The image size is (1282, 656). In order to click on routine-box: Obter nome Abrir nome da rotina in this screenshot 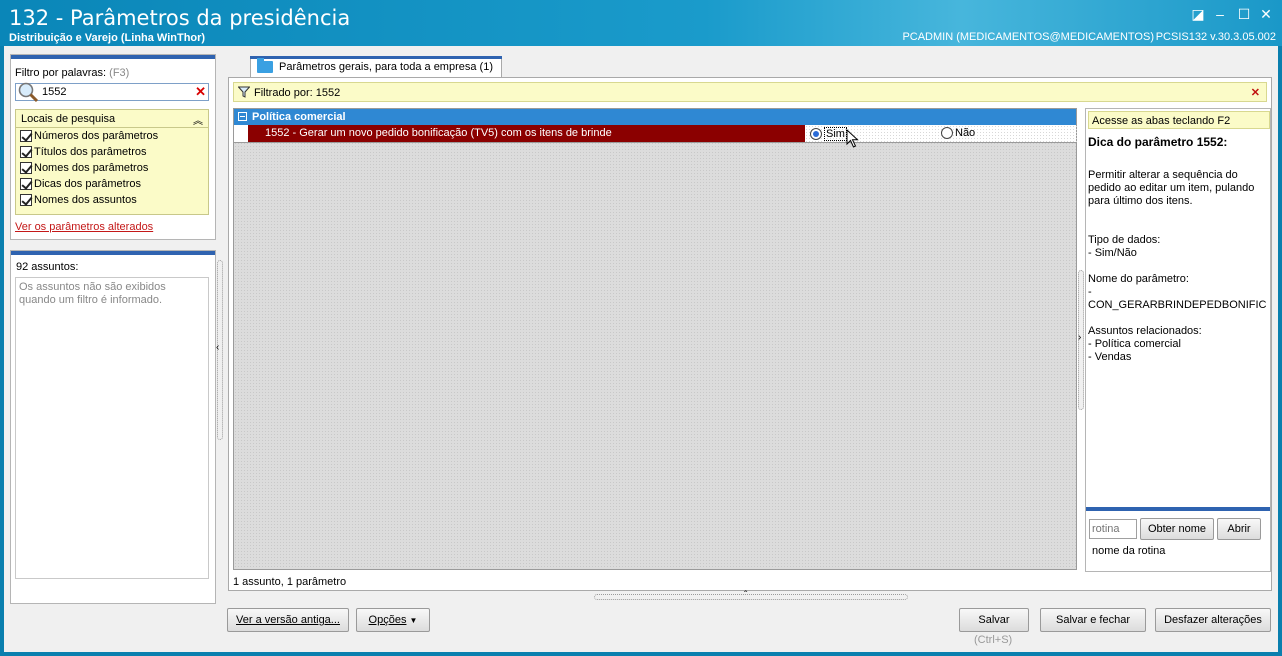, I will do `click(1178, 539)`.